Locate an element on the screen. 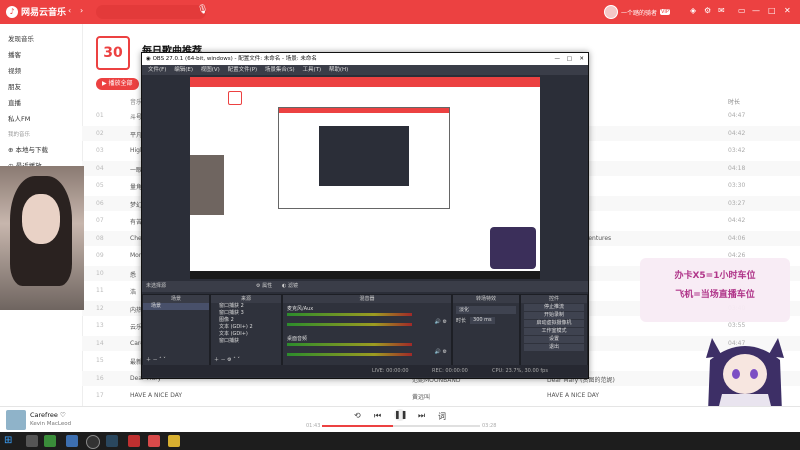  mail-icon: ✉ is located at coordinates (721, 10).